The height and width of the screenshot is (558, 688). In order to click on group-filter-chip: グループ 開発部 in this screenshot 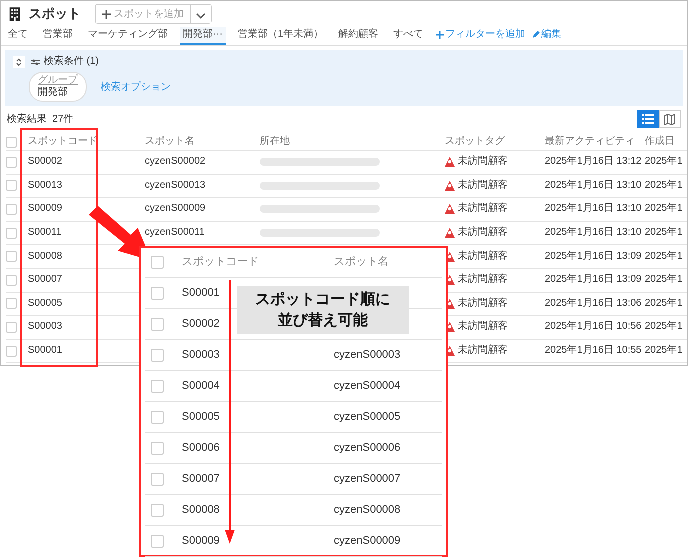, I will do `click(58, 87)`.